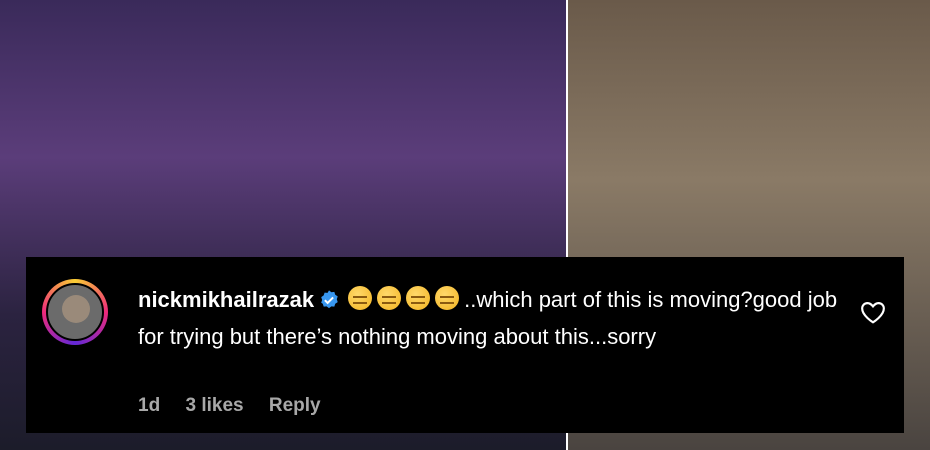 The height and width of the screenshot is (450, 930). I want to click on comment-meta: 1d 3 likes Reply, so click(239, 406).